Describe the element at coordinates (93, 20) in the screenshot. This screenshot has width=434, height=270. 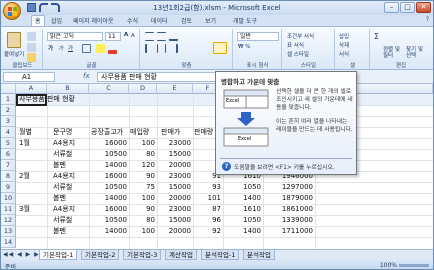
I see `tab-page-layout: 페이지 레이아웃` at that location.